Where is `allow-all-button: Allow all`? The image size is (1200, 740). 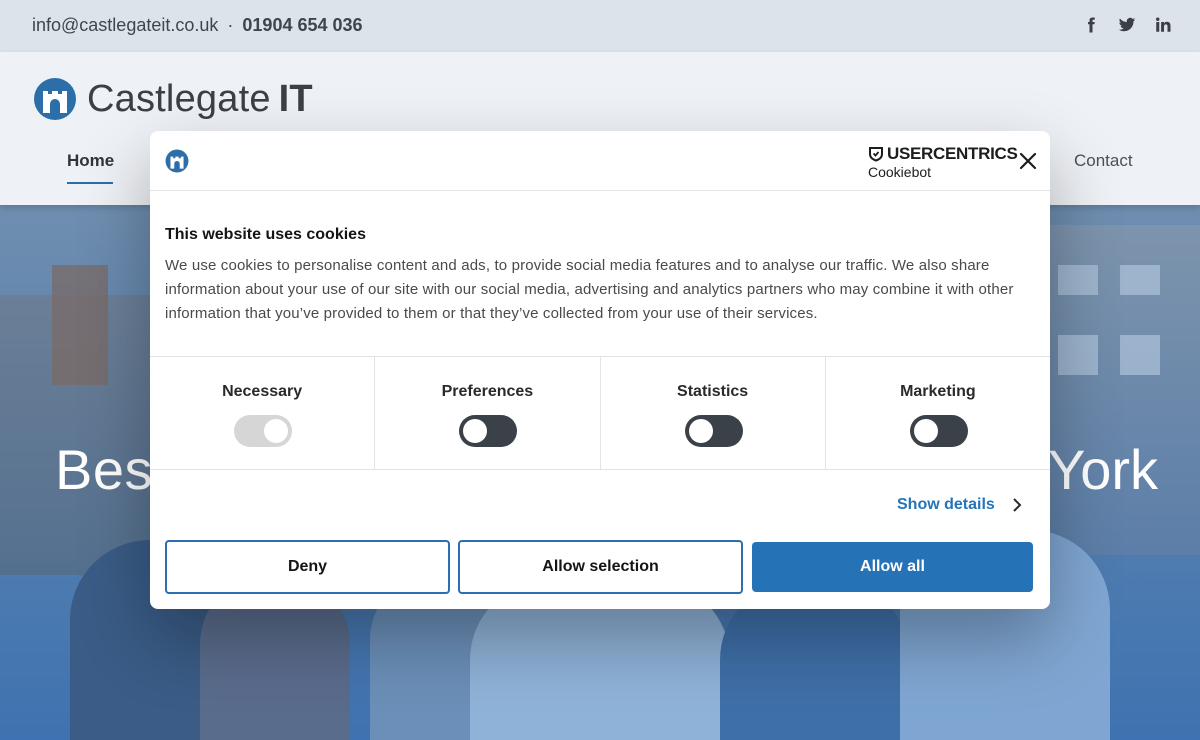
allow-all-button: Allow all is located at coordinates (892, 567).